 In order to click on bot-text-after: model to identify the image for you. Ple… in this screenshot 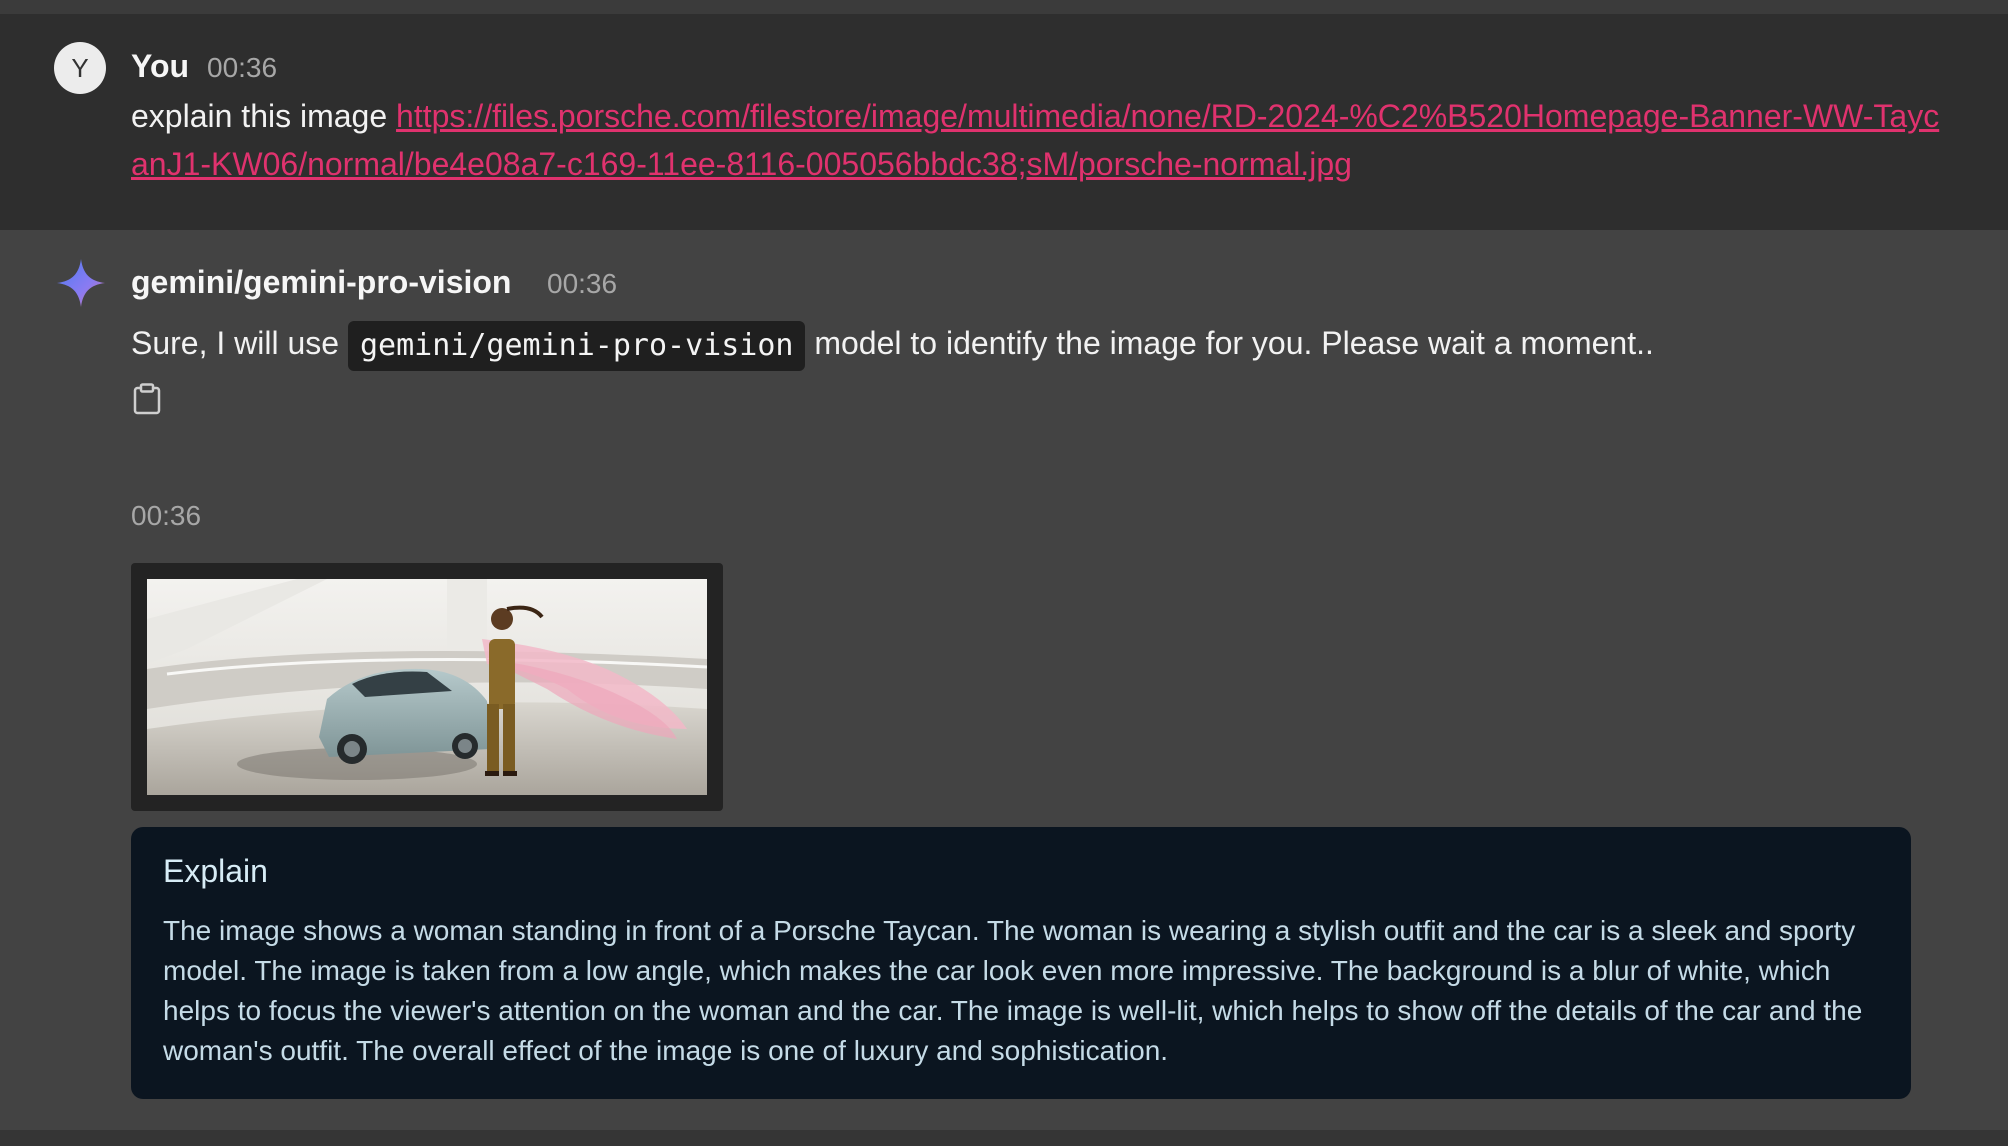, I will do `click(1229, 343)`.